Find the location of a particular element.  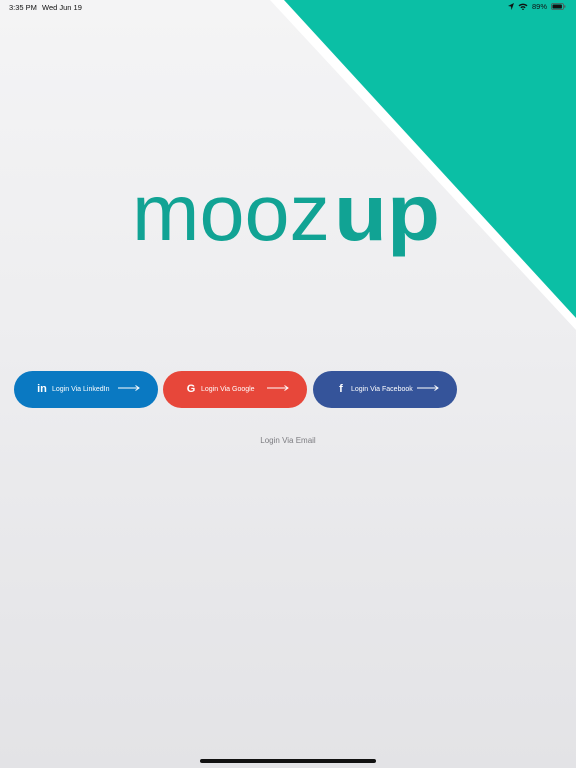

google-icon: G is located at coordinates (191, 389).